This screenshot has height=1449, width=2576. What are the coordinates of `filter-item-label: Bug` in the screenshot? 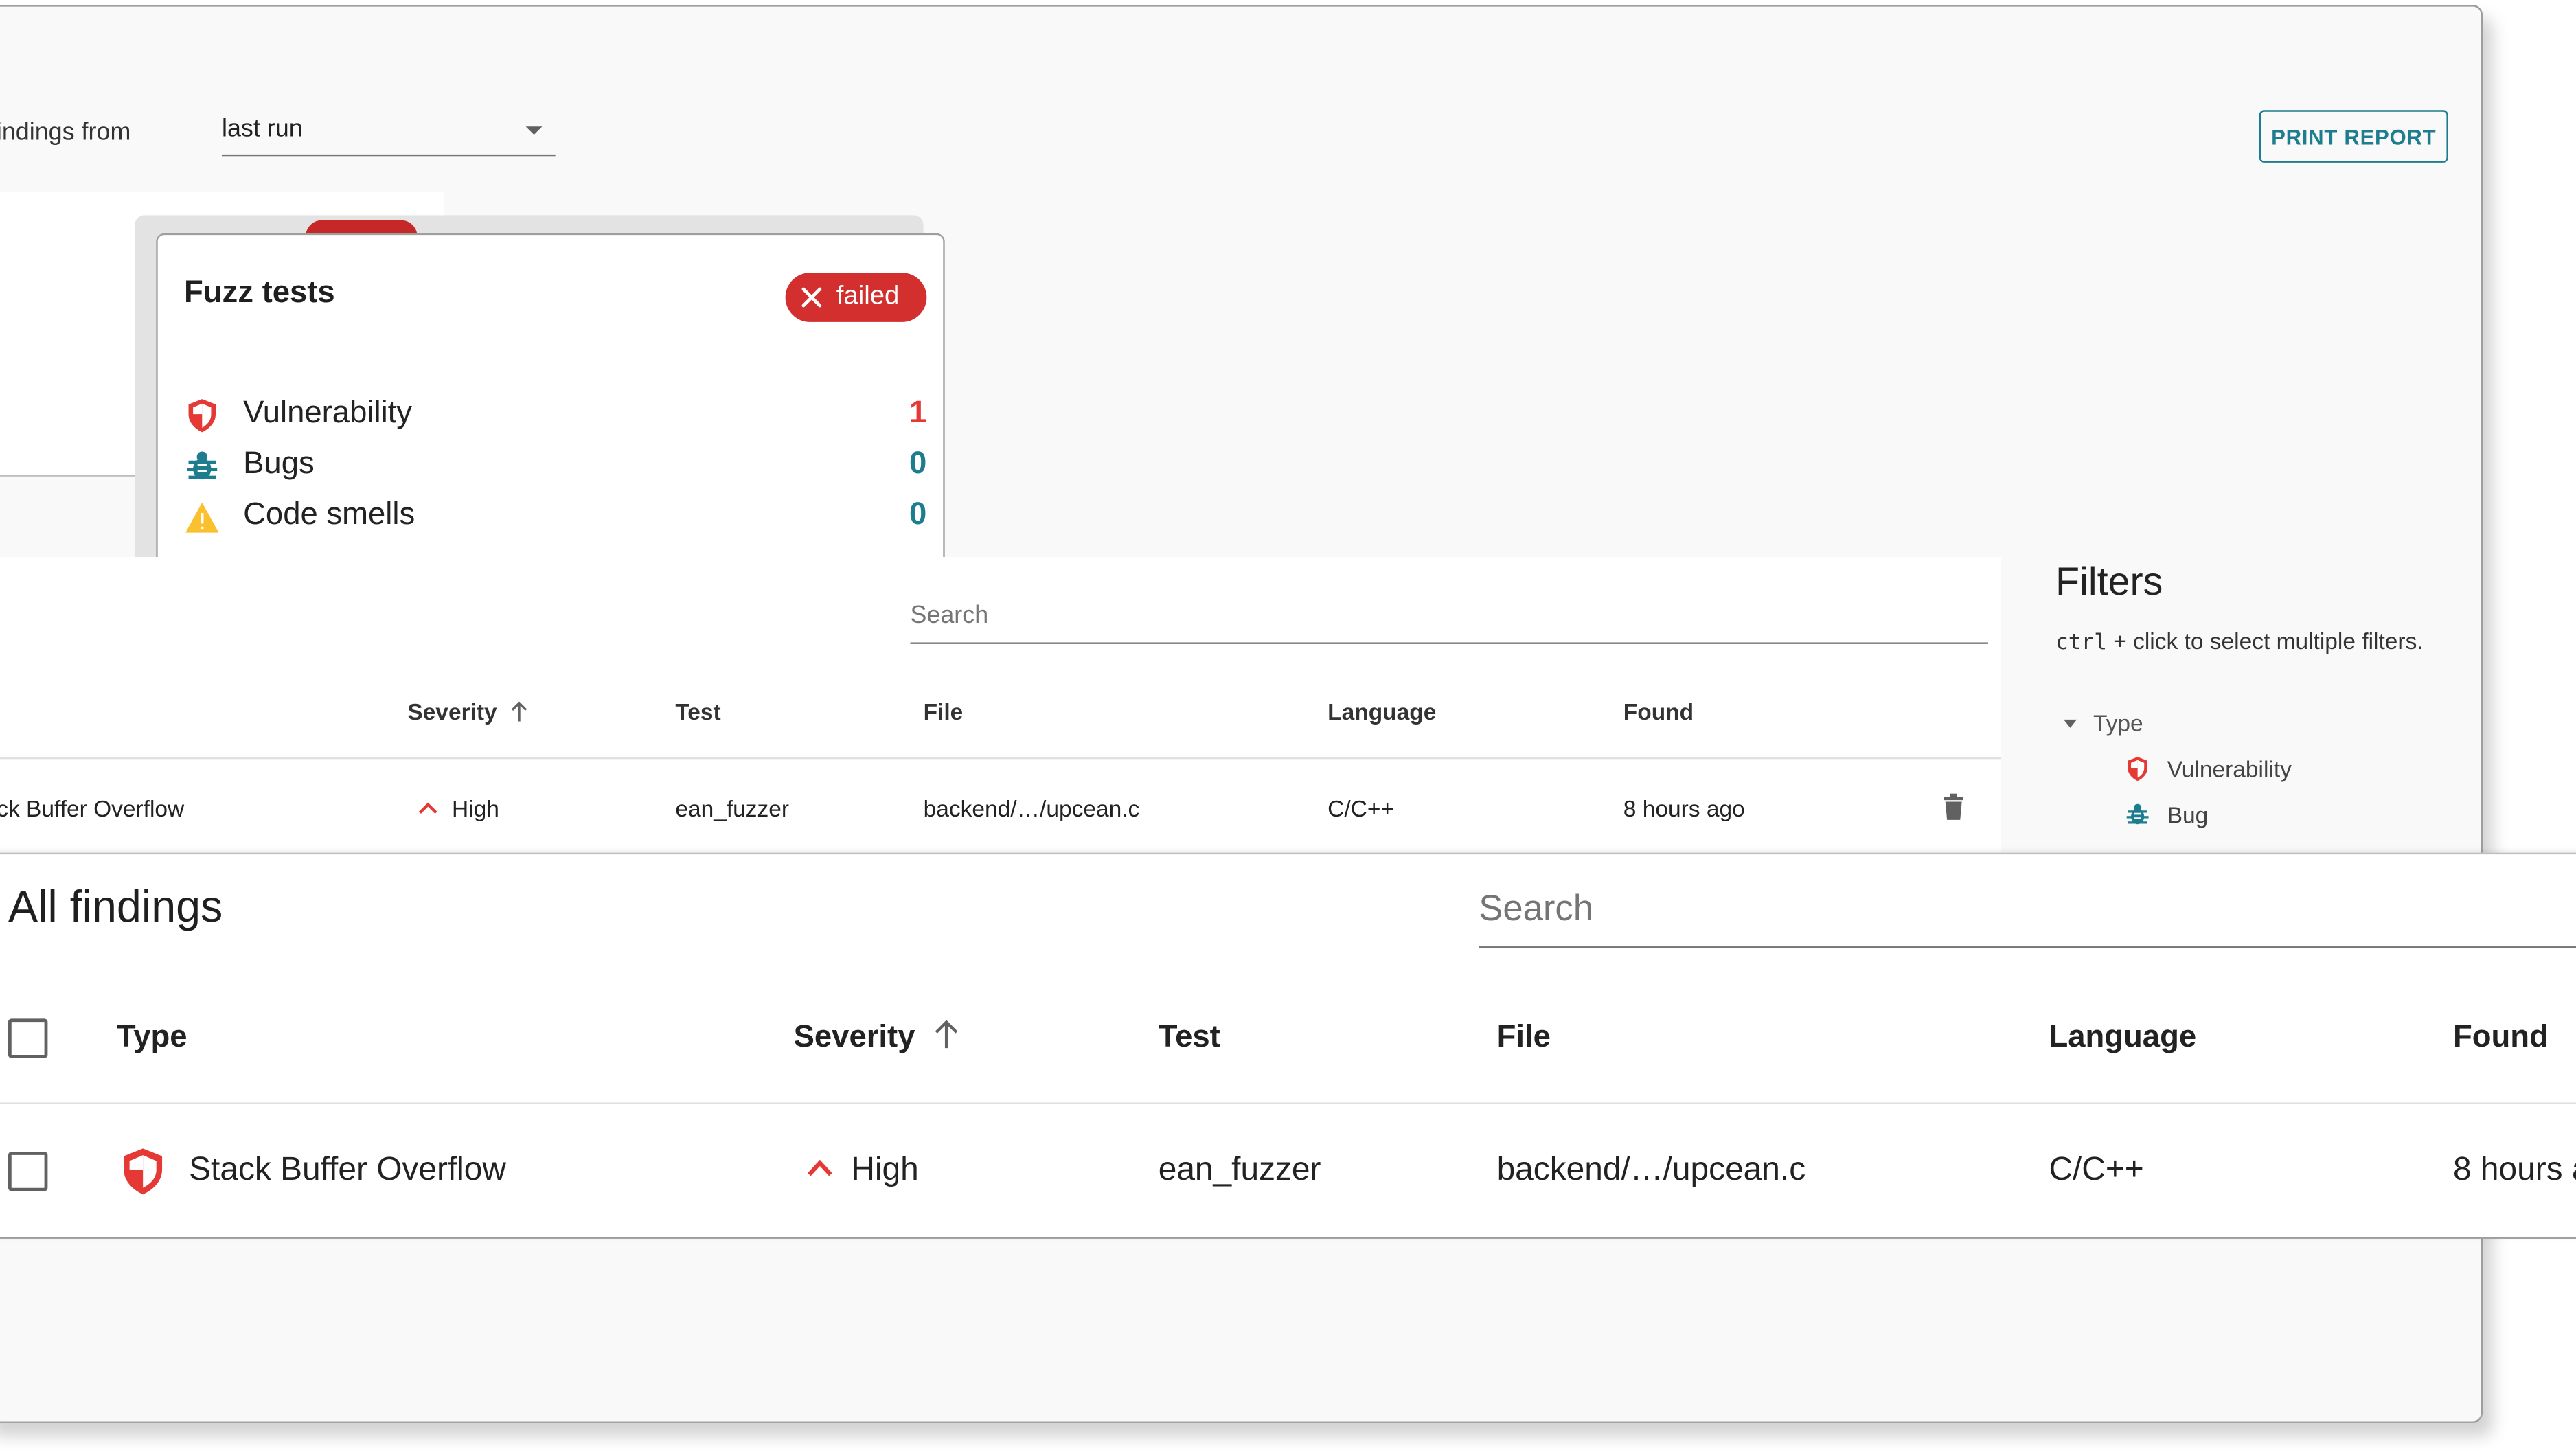 It's located at (2188, 815).